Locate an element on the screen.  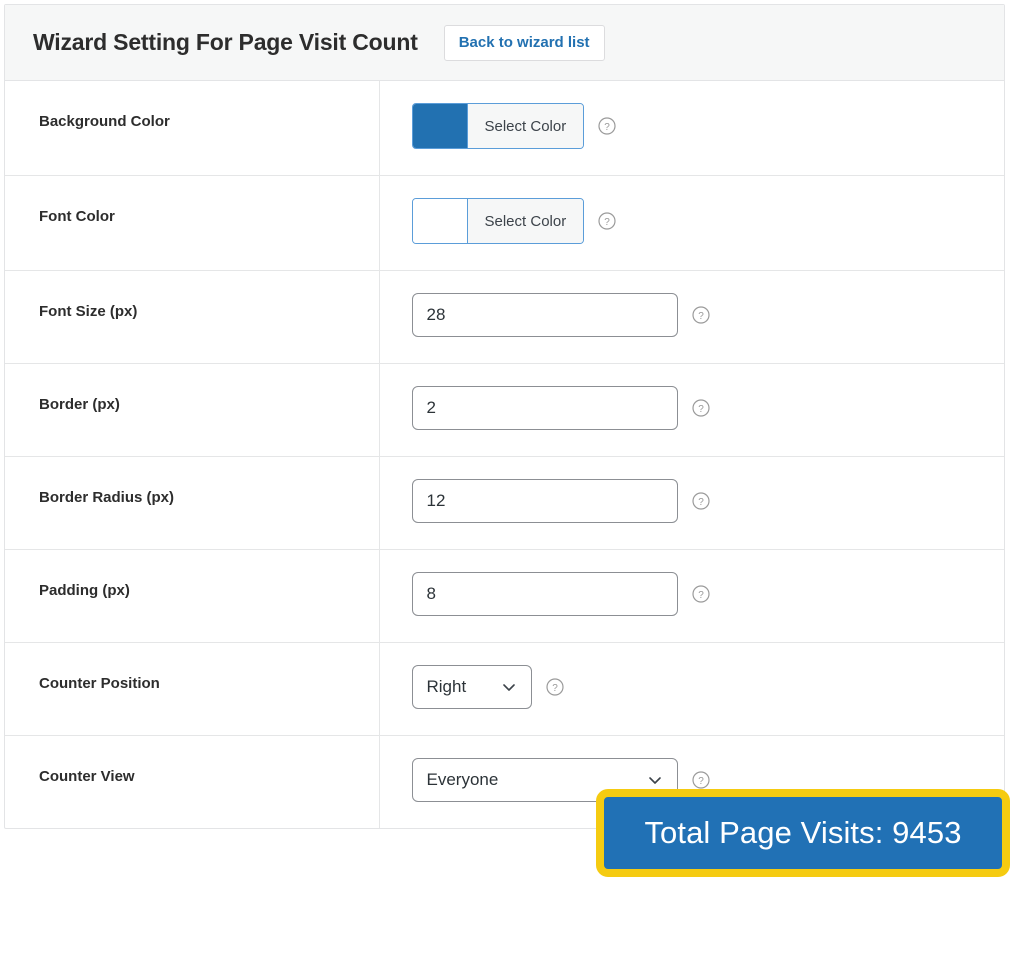
row-field-counter-position: Right ? is located at coordinates (691, 689).